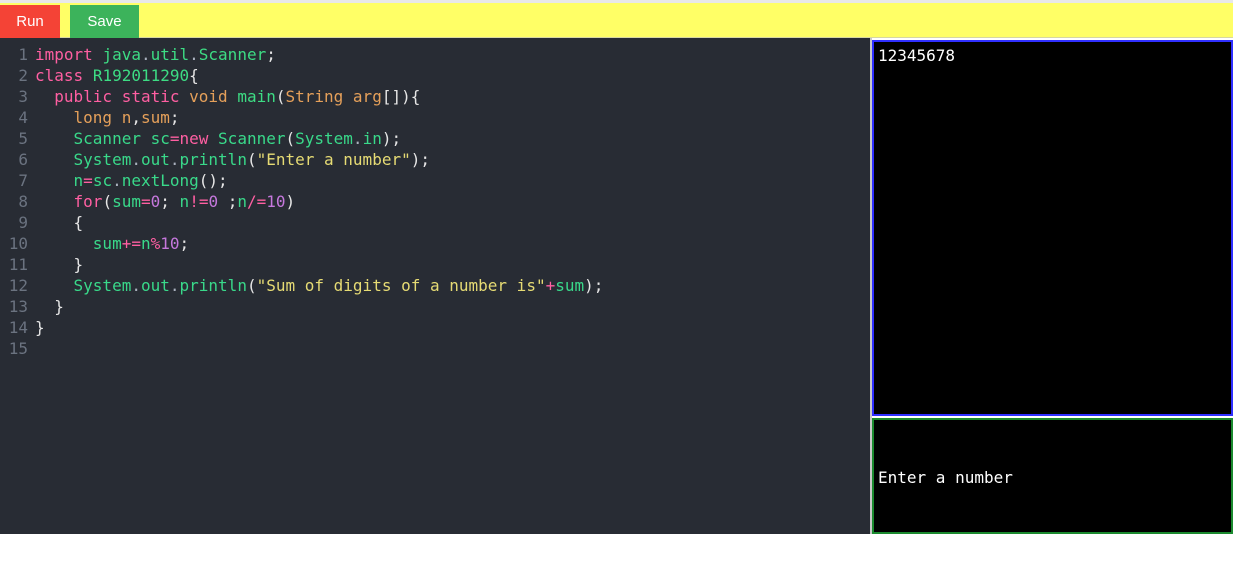 The width and height of the screenshot is (1233, 572). I want to click on code-line: 3 public static void main(String arg[]){, so click(435, 96).